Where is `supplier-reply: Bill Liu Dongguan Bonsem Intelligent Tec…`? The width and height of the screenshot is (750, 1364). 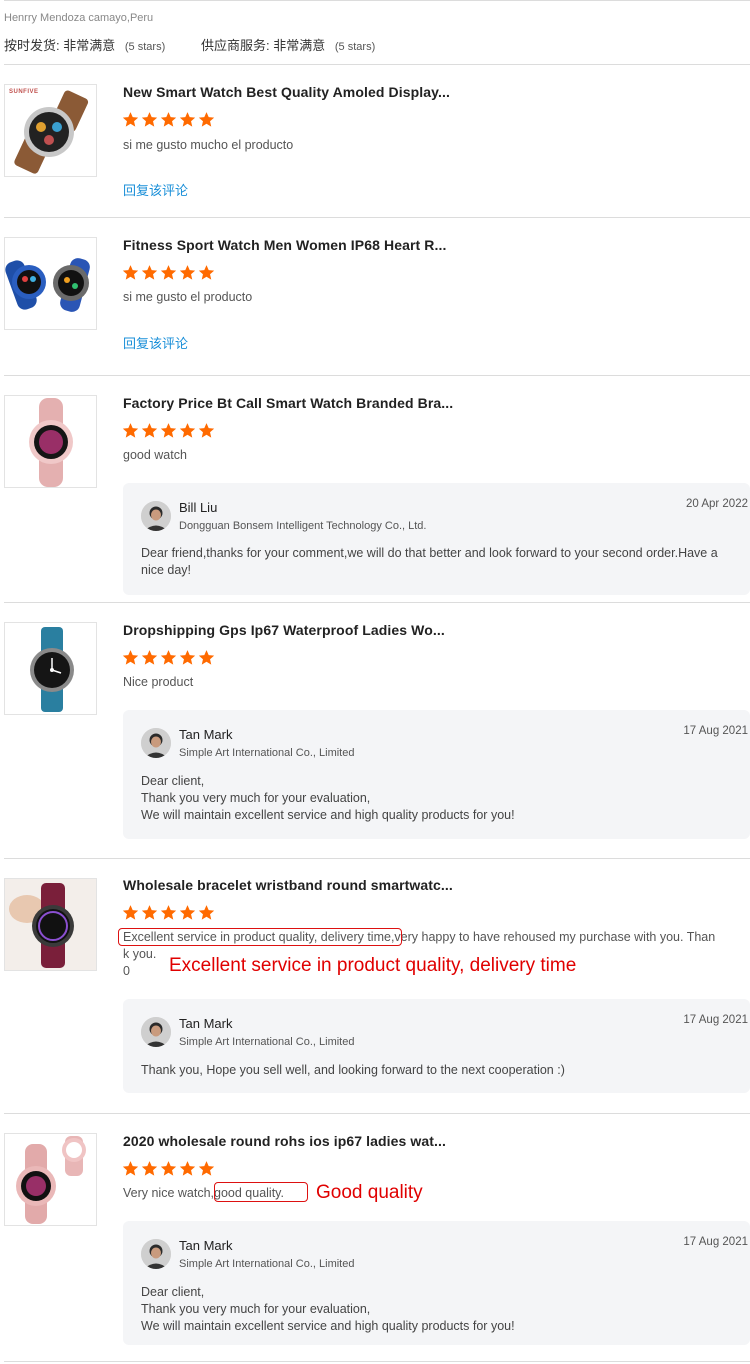 supplier-reply: Bill Liu Dongguan Bonsem Intelligent Tec… is located at coordinates (436, 539).